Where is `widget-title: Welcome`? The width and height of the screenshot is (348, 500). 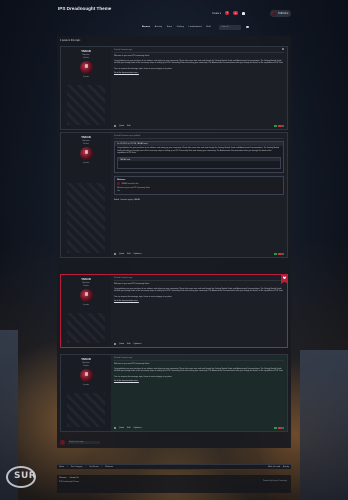 widget-title: Welcome is located at coordinates (199, 180).